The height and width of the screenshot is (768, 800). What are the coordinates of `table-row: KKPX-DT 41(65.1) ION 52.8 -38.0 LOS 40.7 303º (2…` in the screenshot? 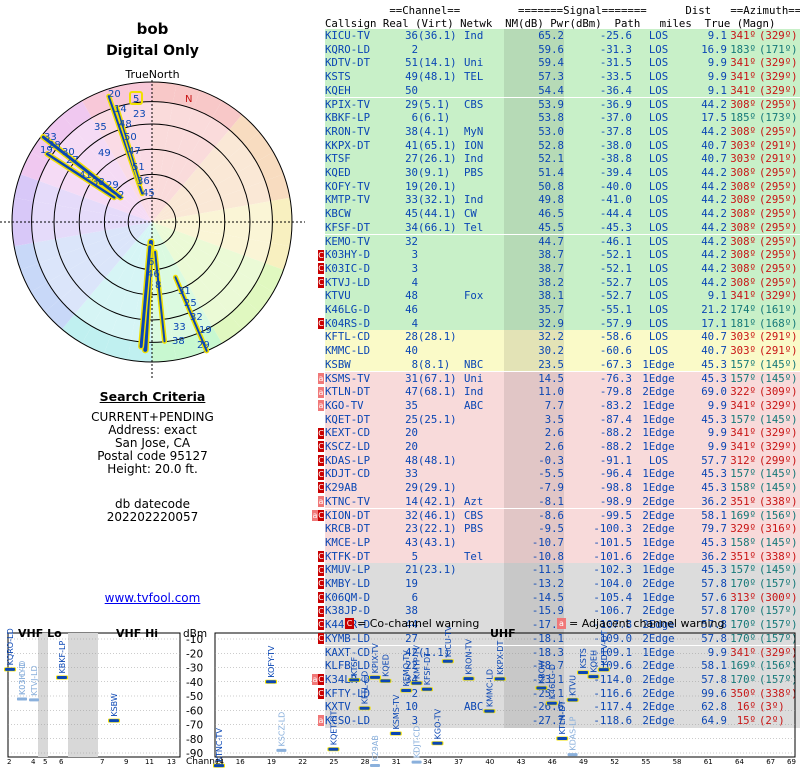 It's located at (562, 145).